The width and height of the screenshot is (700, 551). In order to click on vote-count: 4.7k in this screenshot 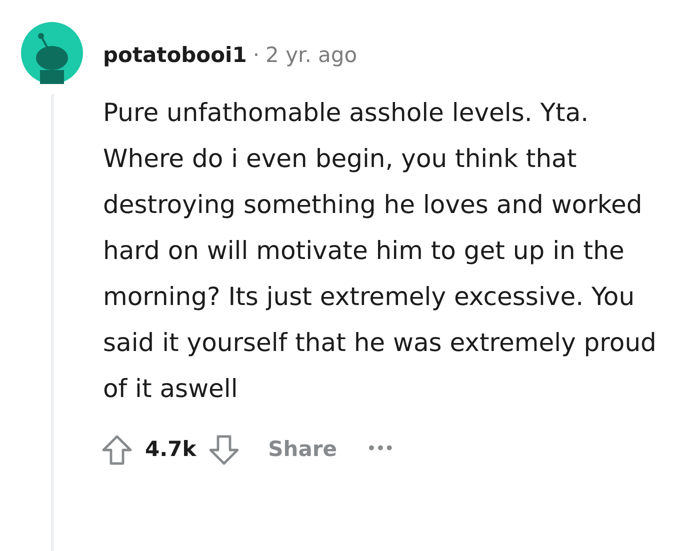, I will do `click(170, 449)`.